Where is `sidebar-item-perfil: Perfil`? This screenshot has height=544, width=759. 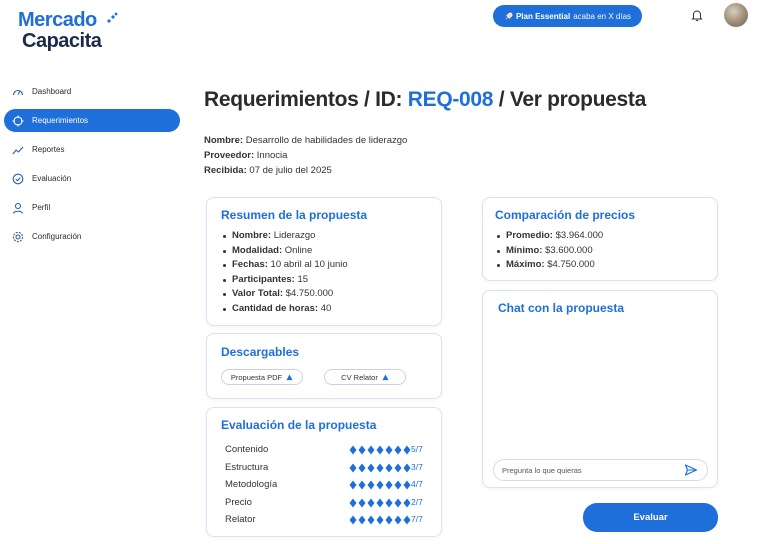
sidebar-item-perfil: Perfil is located at coordinates (92, 207).